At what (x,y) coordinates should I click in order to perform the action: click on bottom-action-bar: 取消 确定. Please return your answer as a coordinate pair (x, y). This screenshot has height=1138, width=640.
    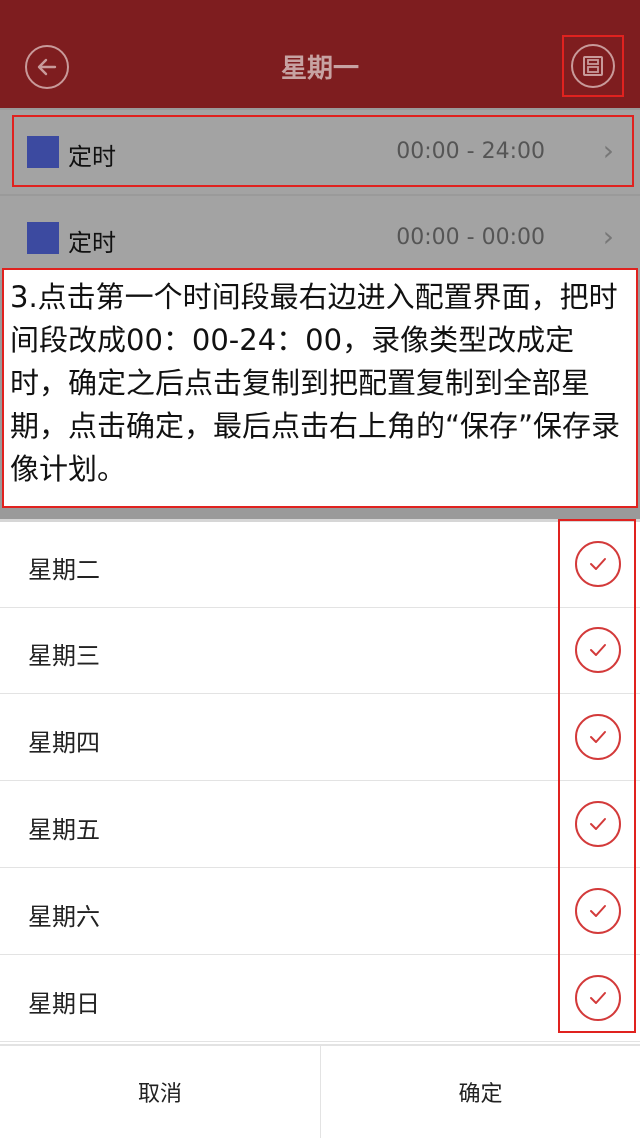
    Looking at the image, I should click on (320, 1091).